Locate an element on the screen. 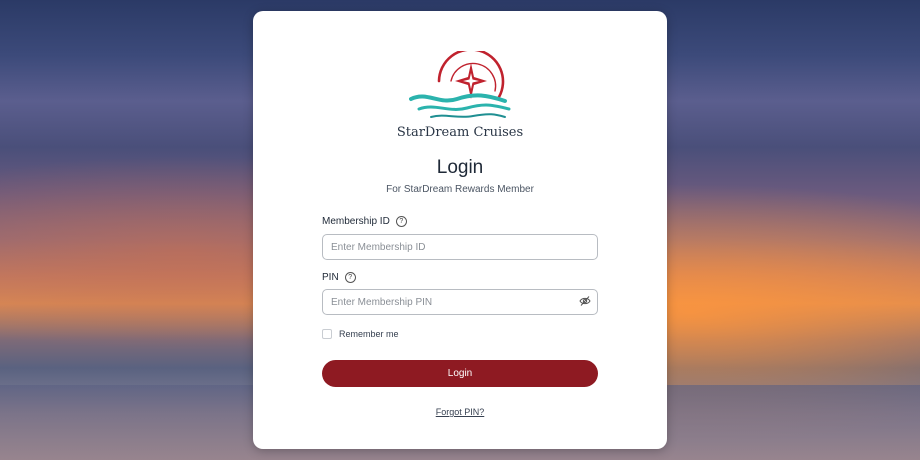 The width and height of the screenshot is (920, 460). eye-off-icon is located at coordinates (585, 301).